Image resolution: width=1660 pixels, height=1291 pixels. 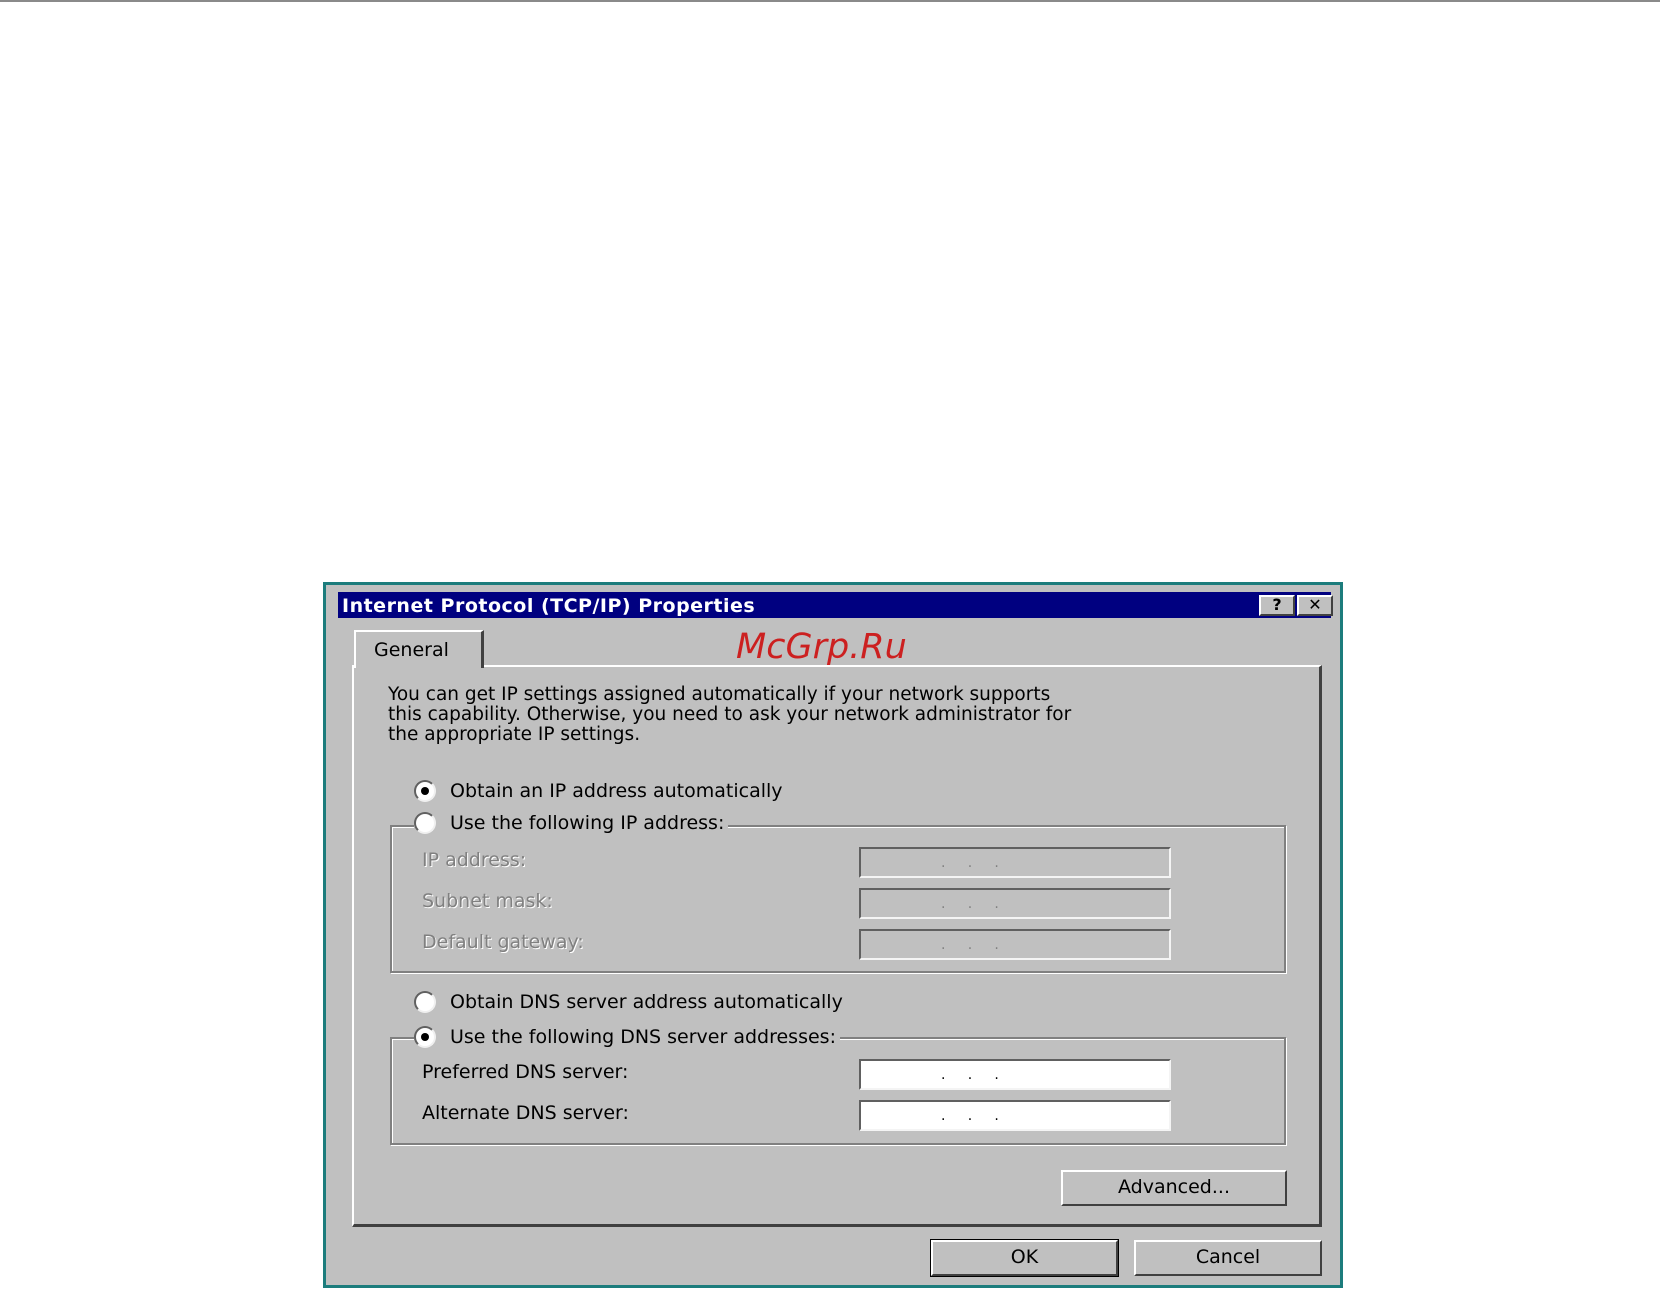 What do you see at coordinates (1015, 903) in the screenshot?
I see `subnet-mask-input: . . .` at bounding box center [1015, 903].